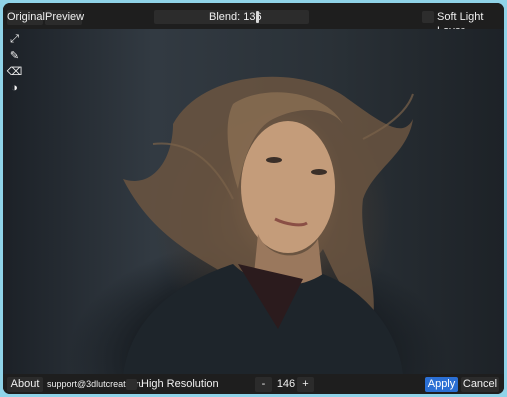 The height and width of the screenshot is (397, 507). What do you see at coordinates (15, 71) in the screenshot?
I see `eraser-icon: ⌫` at bounding box center [15, 71].